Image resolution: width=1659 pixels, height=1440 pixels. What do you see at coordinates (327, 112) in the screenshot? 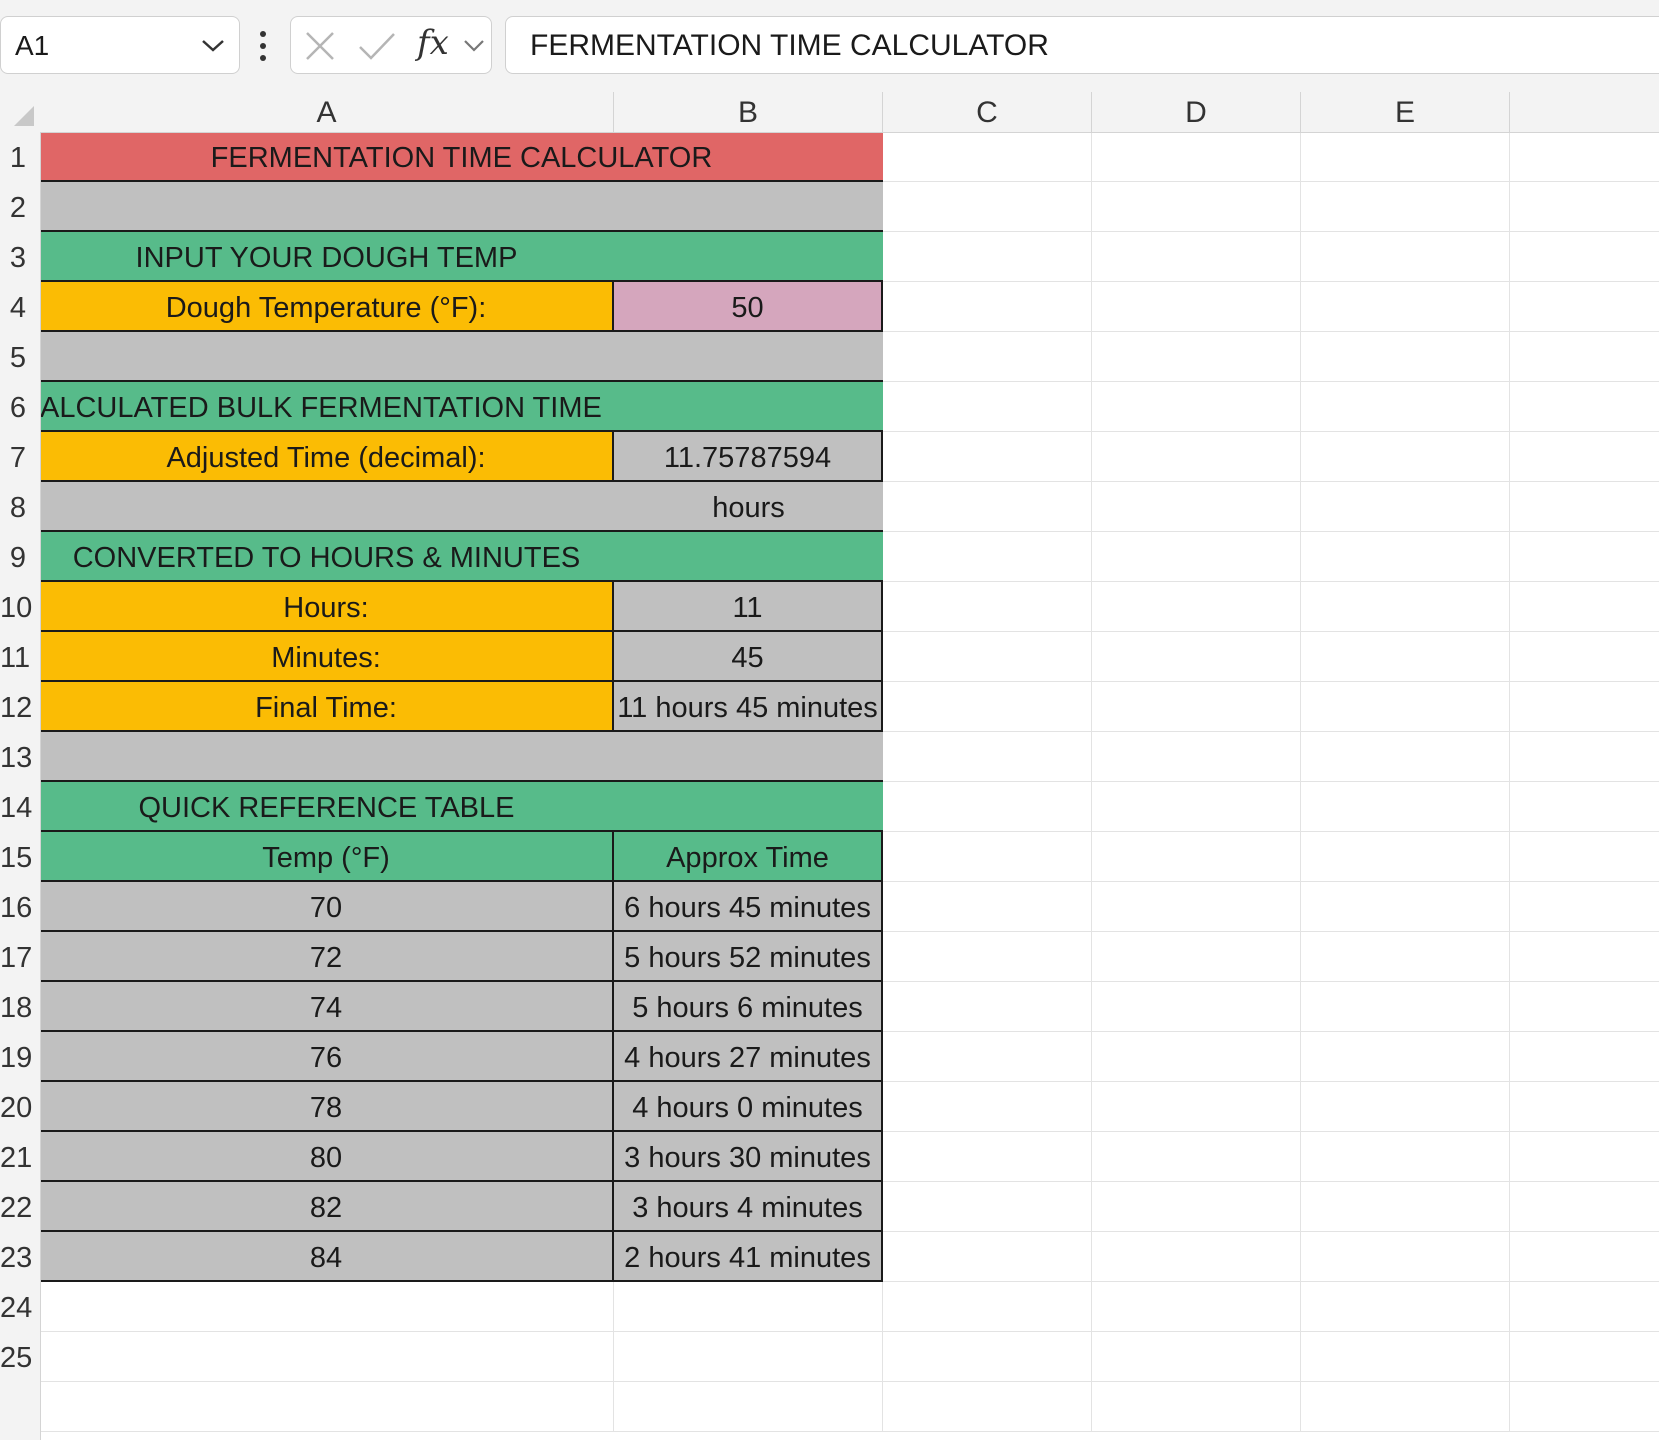
I see `column-header-a: A` at bounding box center [327, 112].